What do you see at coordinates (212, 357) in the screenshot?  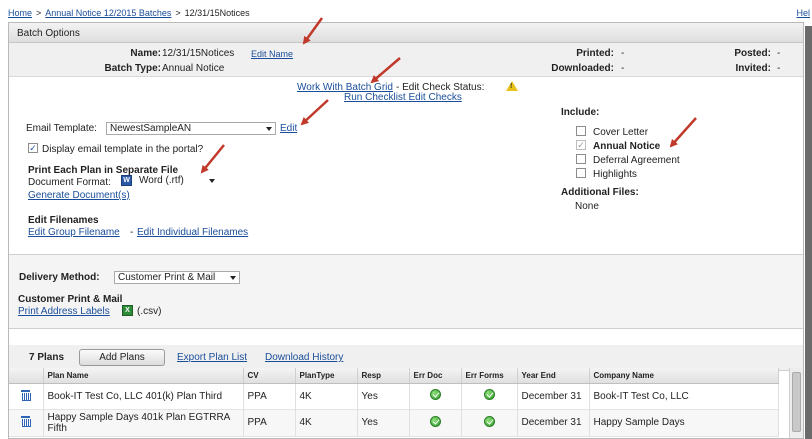 I see `export-plan-list-link: Export Plan List` at bounding box center [212, 357].